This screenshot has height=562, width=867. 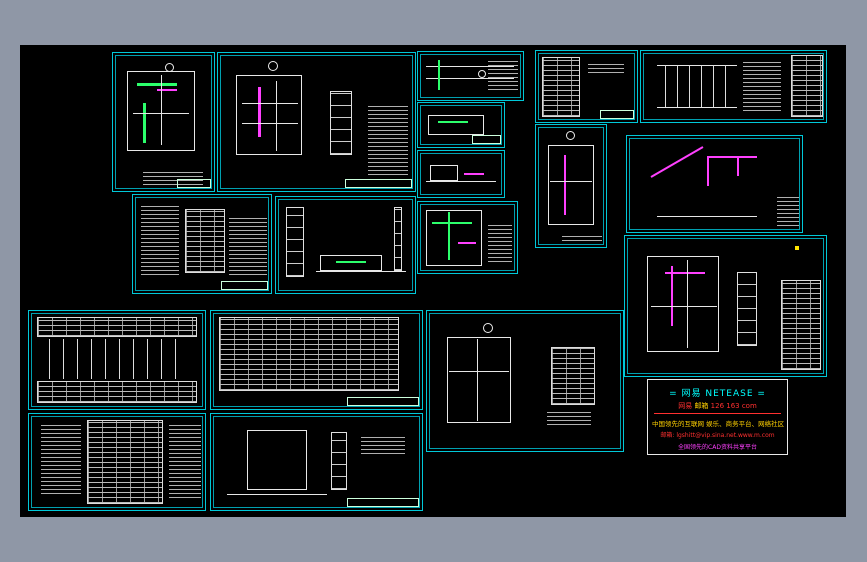 What do you see at coordinates (117, 462) in the screenshot?
I see `drawing-sheet-notes` at bounding box center [117, 462].